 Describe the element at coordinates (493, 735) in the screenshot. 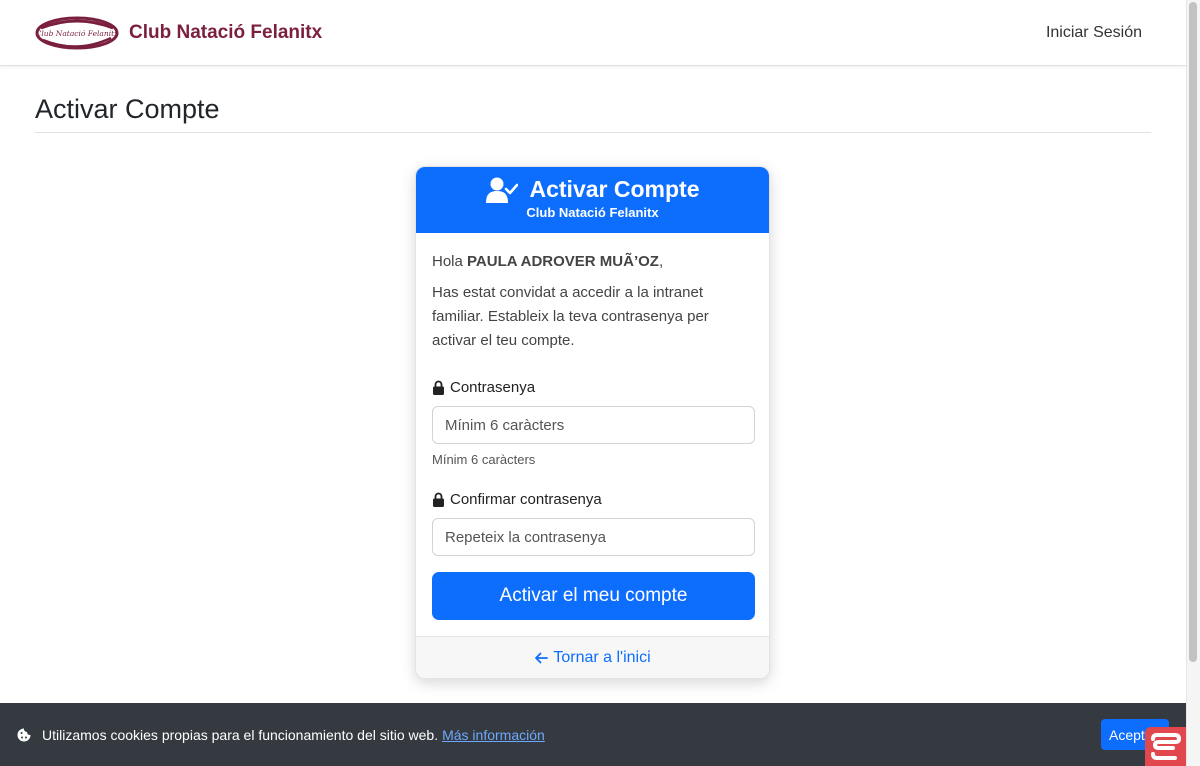

I see `cookie-more-info-link: Más información` at that location.